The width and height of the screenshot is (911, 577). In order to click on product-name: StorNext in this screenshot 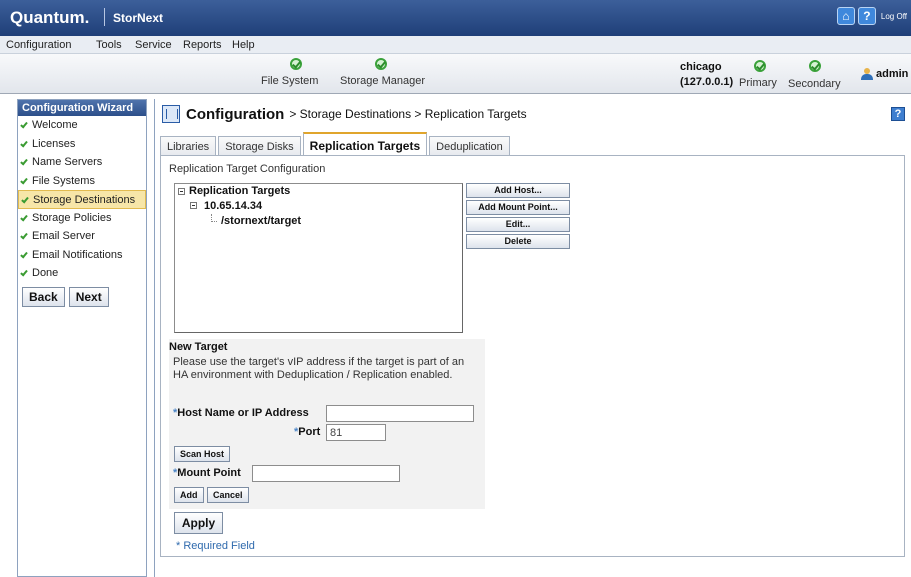, I will do `click(138, 18)`.